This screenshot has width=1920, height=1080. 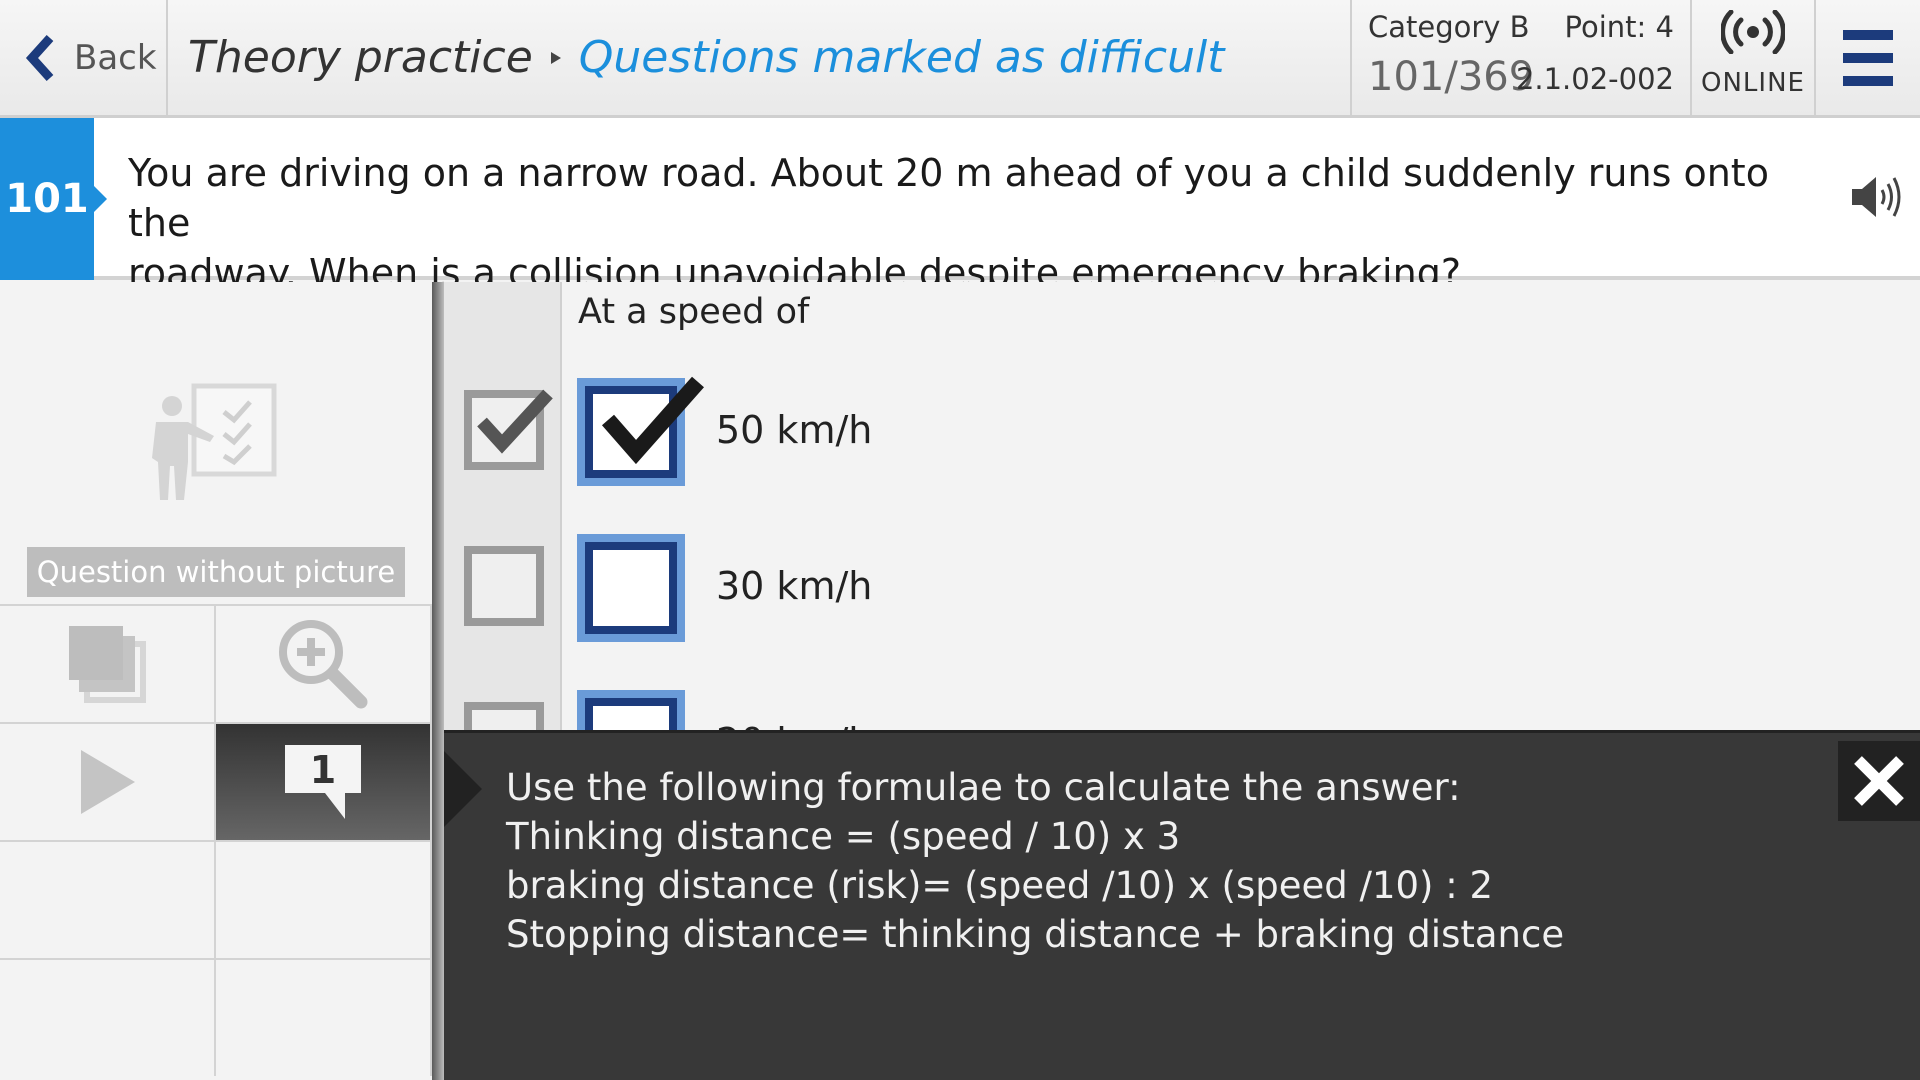 I want to click on checkmark-icon, so click(x=652, y=420).